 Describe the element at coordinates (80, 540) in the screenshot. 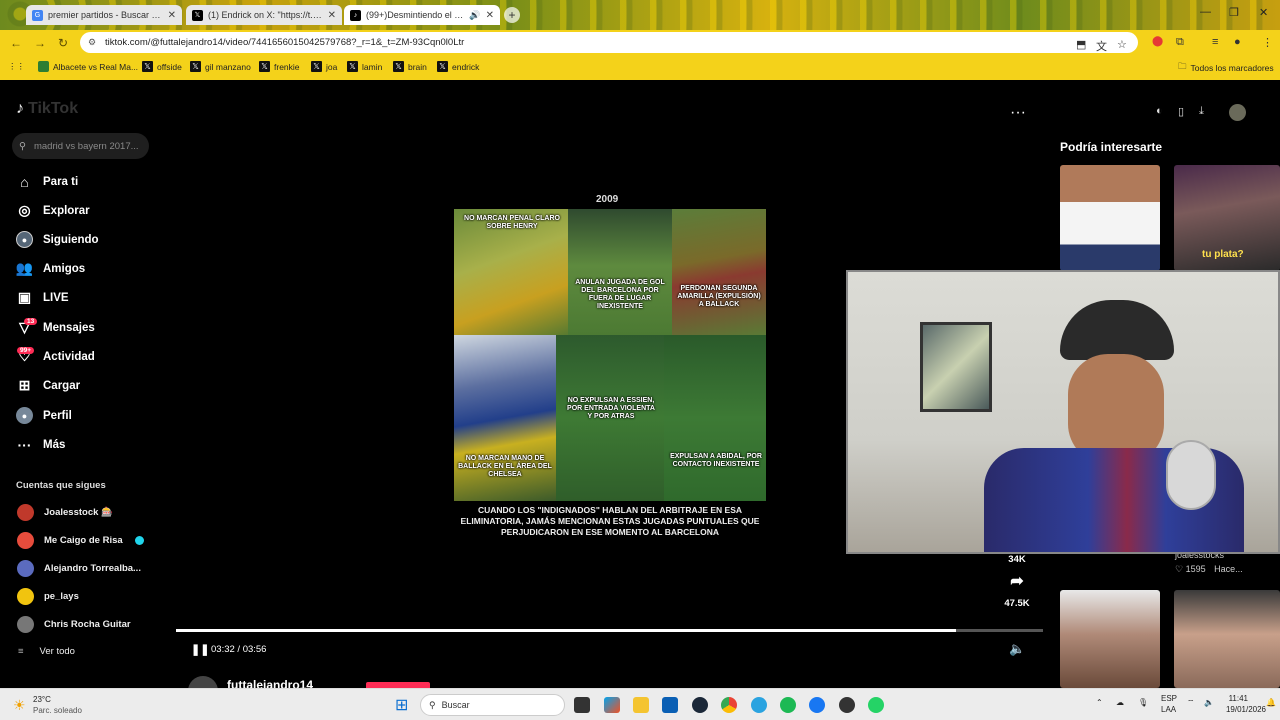

I see `following-item: Me Caigo de Risa` at that location.